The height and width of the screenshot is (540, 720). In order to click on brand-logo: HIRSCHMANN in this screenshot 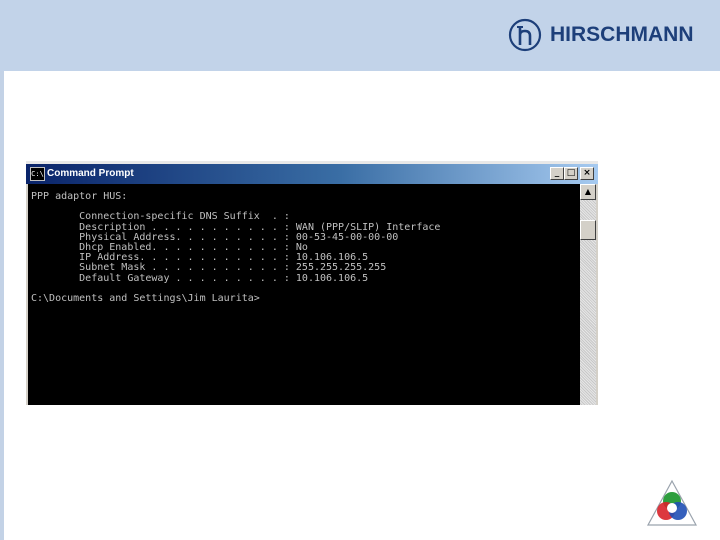, I will do `click(601, 35)`.